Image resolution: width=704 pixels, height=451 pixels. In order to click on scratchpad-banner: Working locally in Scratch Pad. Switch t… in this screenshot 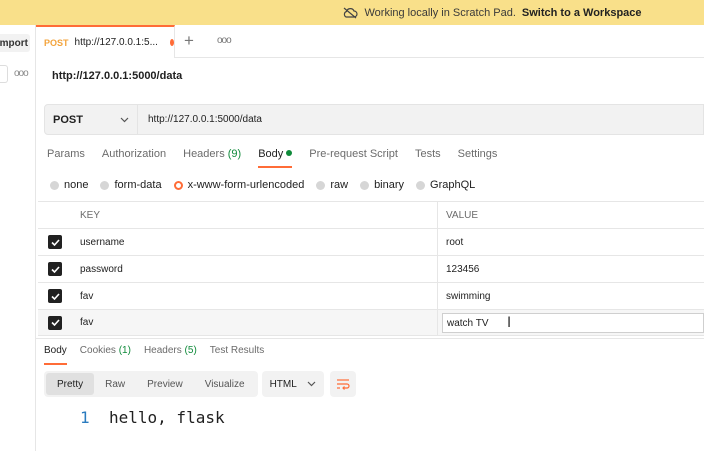, I will do `click(352, 12)`.